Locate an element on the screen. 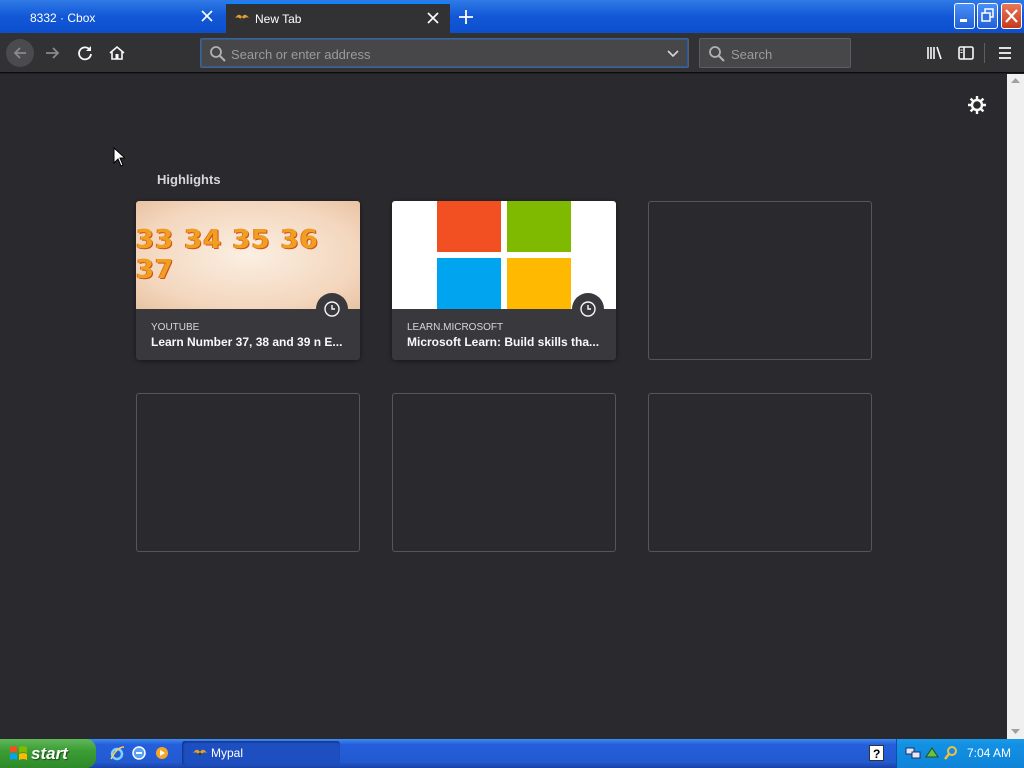 This screenshot has width=1024, height=768. home-button is located at coordinates (117, 53).